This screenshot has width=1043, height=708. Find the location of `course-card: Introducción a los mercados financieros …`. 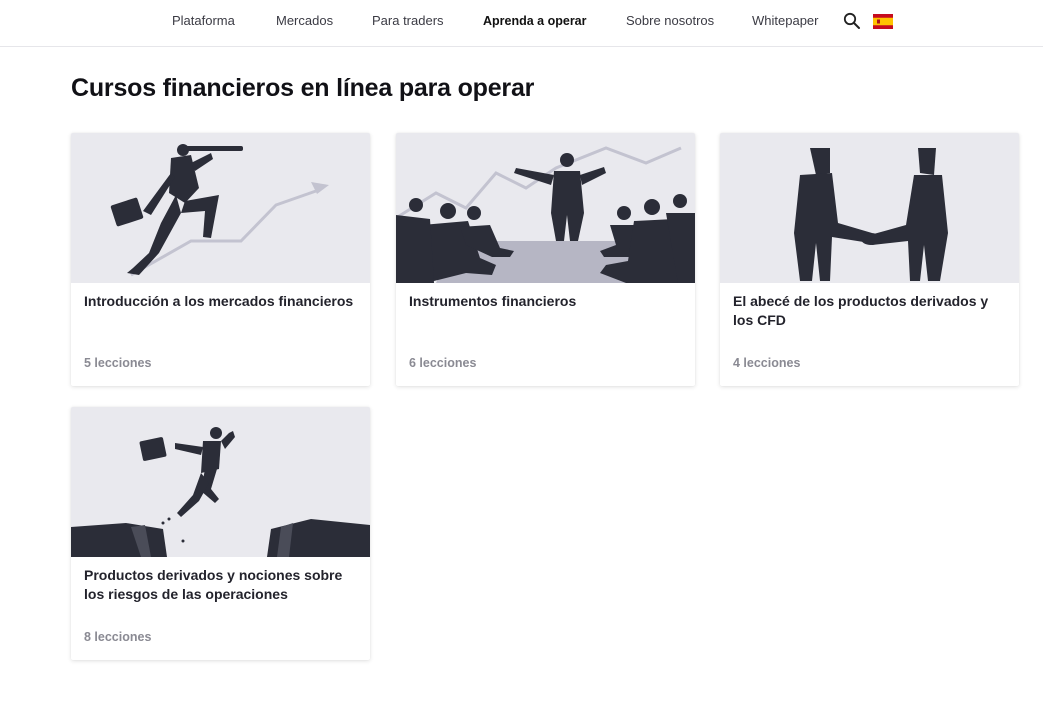

course-card: Introducción a los mercados financieros … is located at coordinates (220, 259).